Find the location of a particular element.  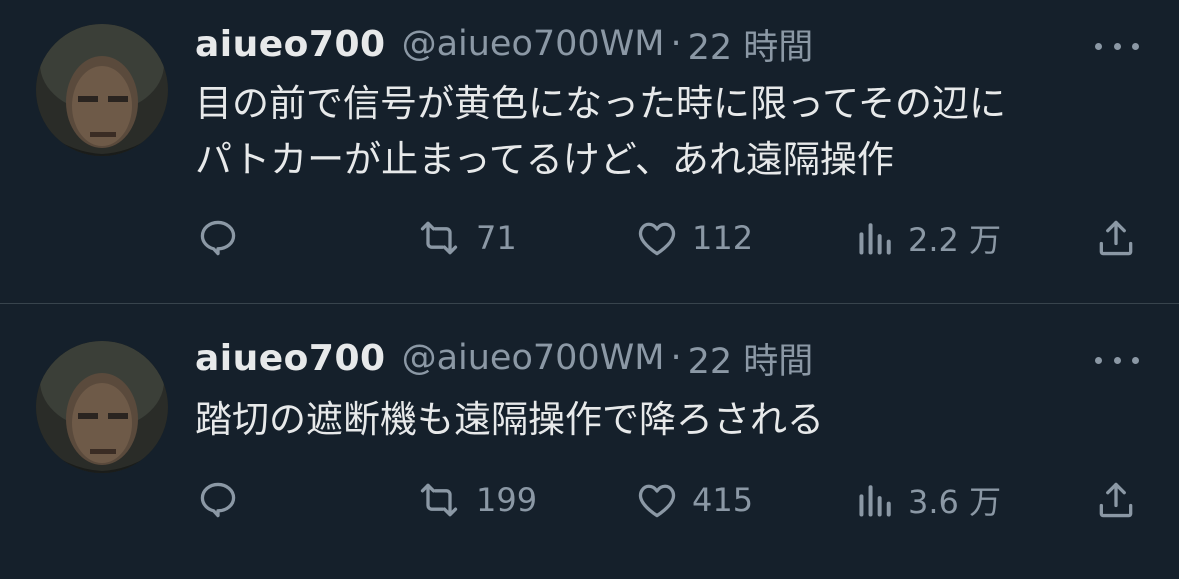

views-button: 2.2 万 is located at coordinates (928, 238).